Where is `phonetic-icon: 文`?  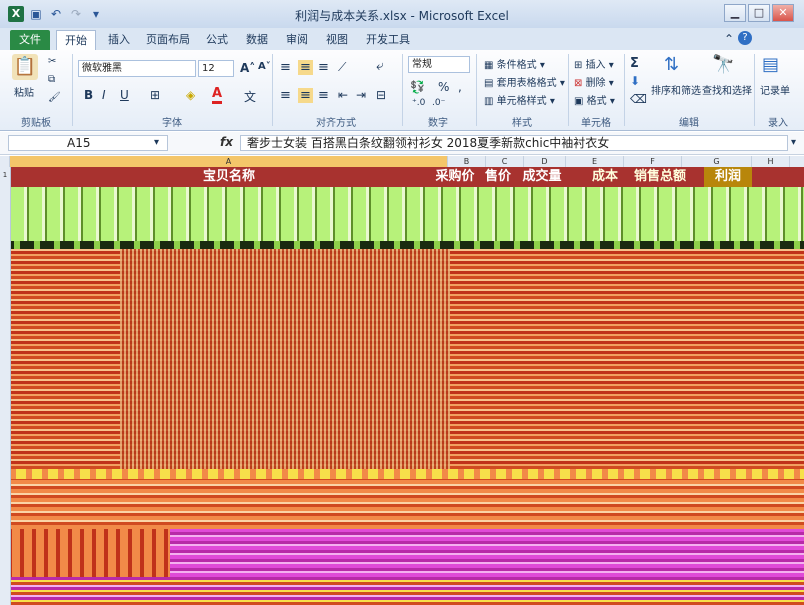 phonetic-icon: 文 is located at coordinates (250, 96).